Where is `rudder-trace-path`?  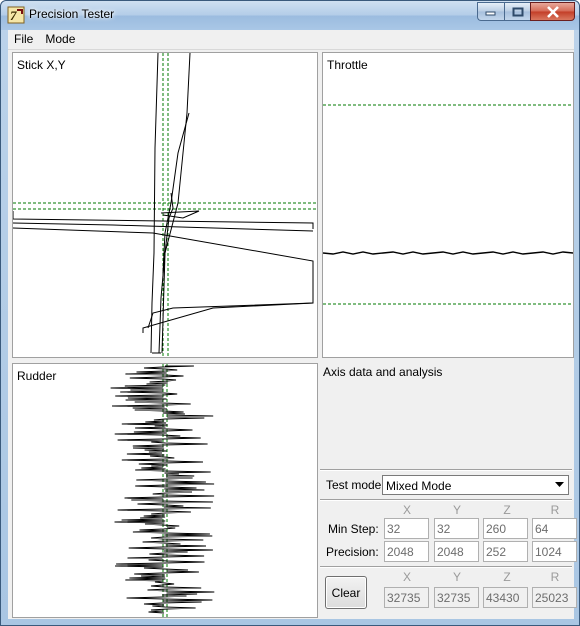 rudder-trace-path is located at coordinates (162, 489).